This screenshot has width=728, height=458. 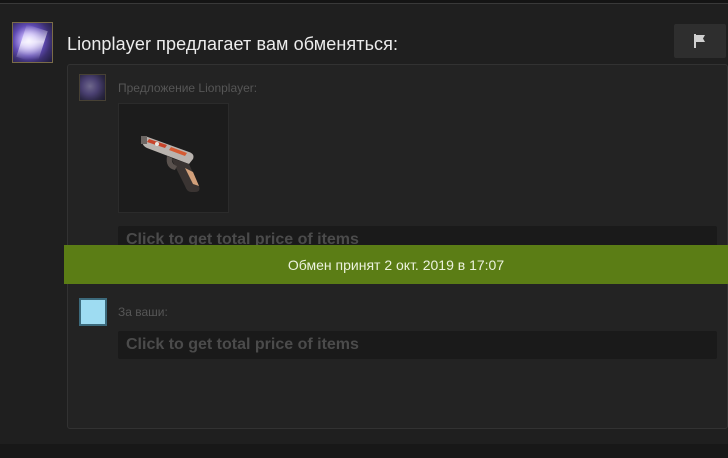 I want to click on trade-item-slot, so click(x=173, y=158).